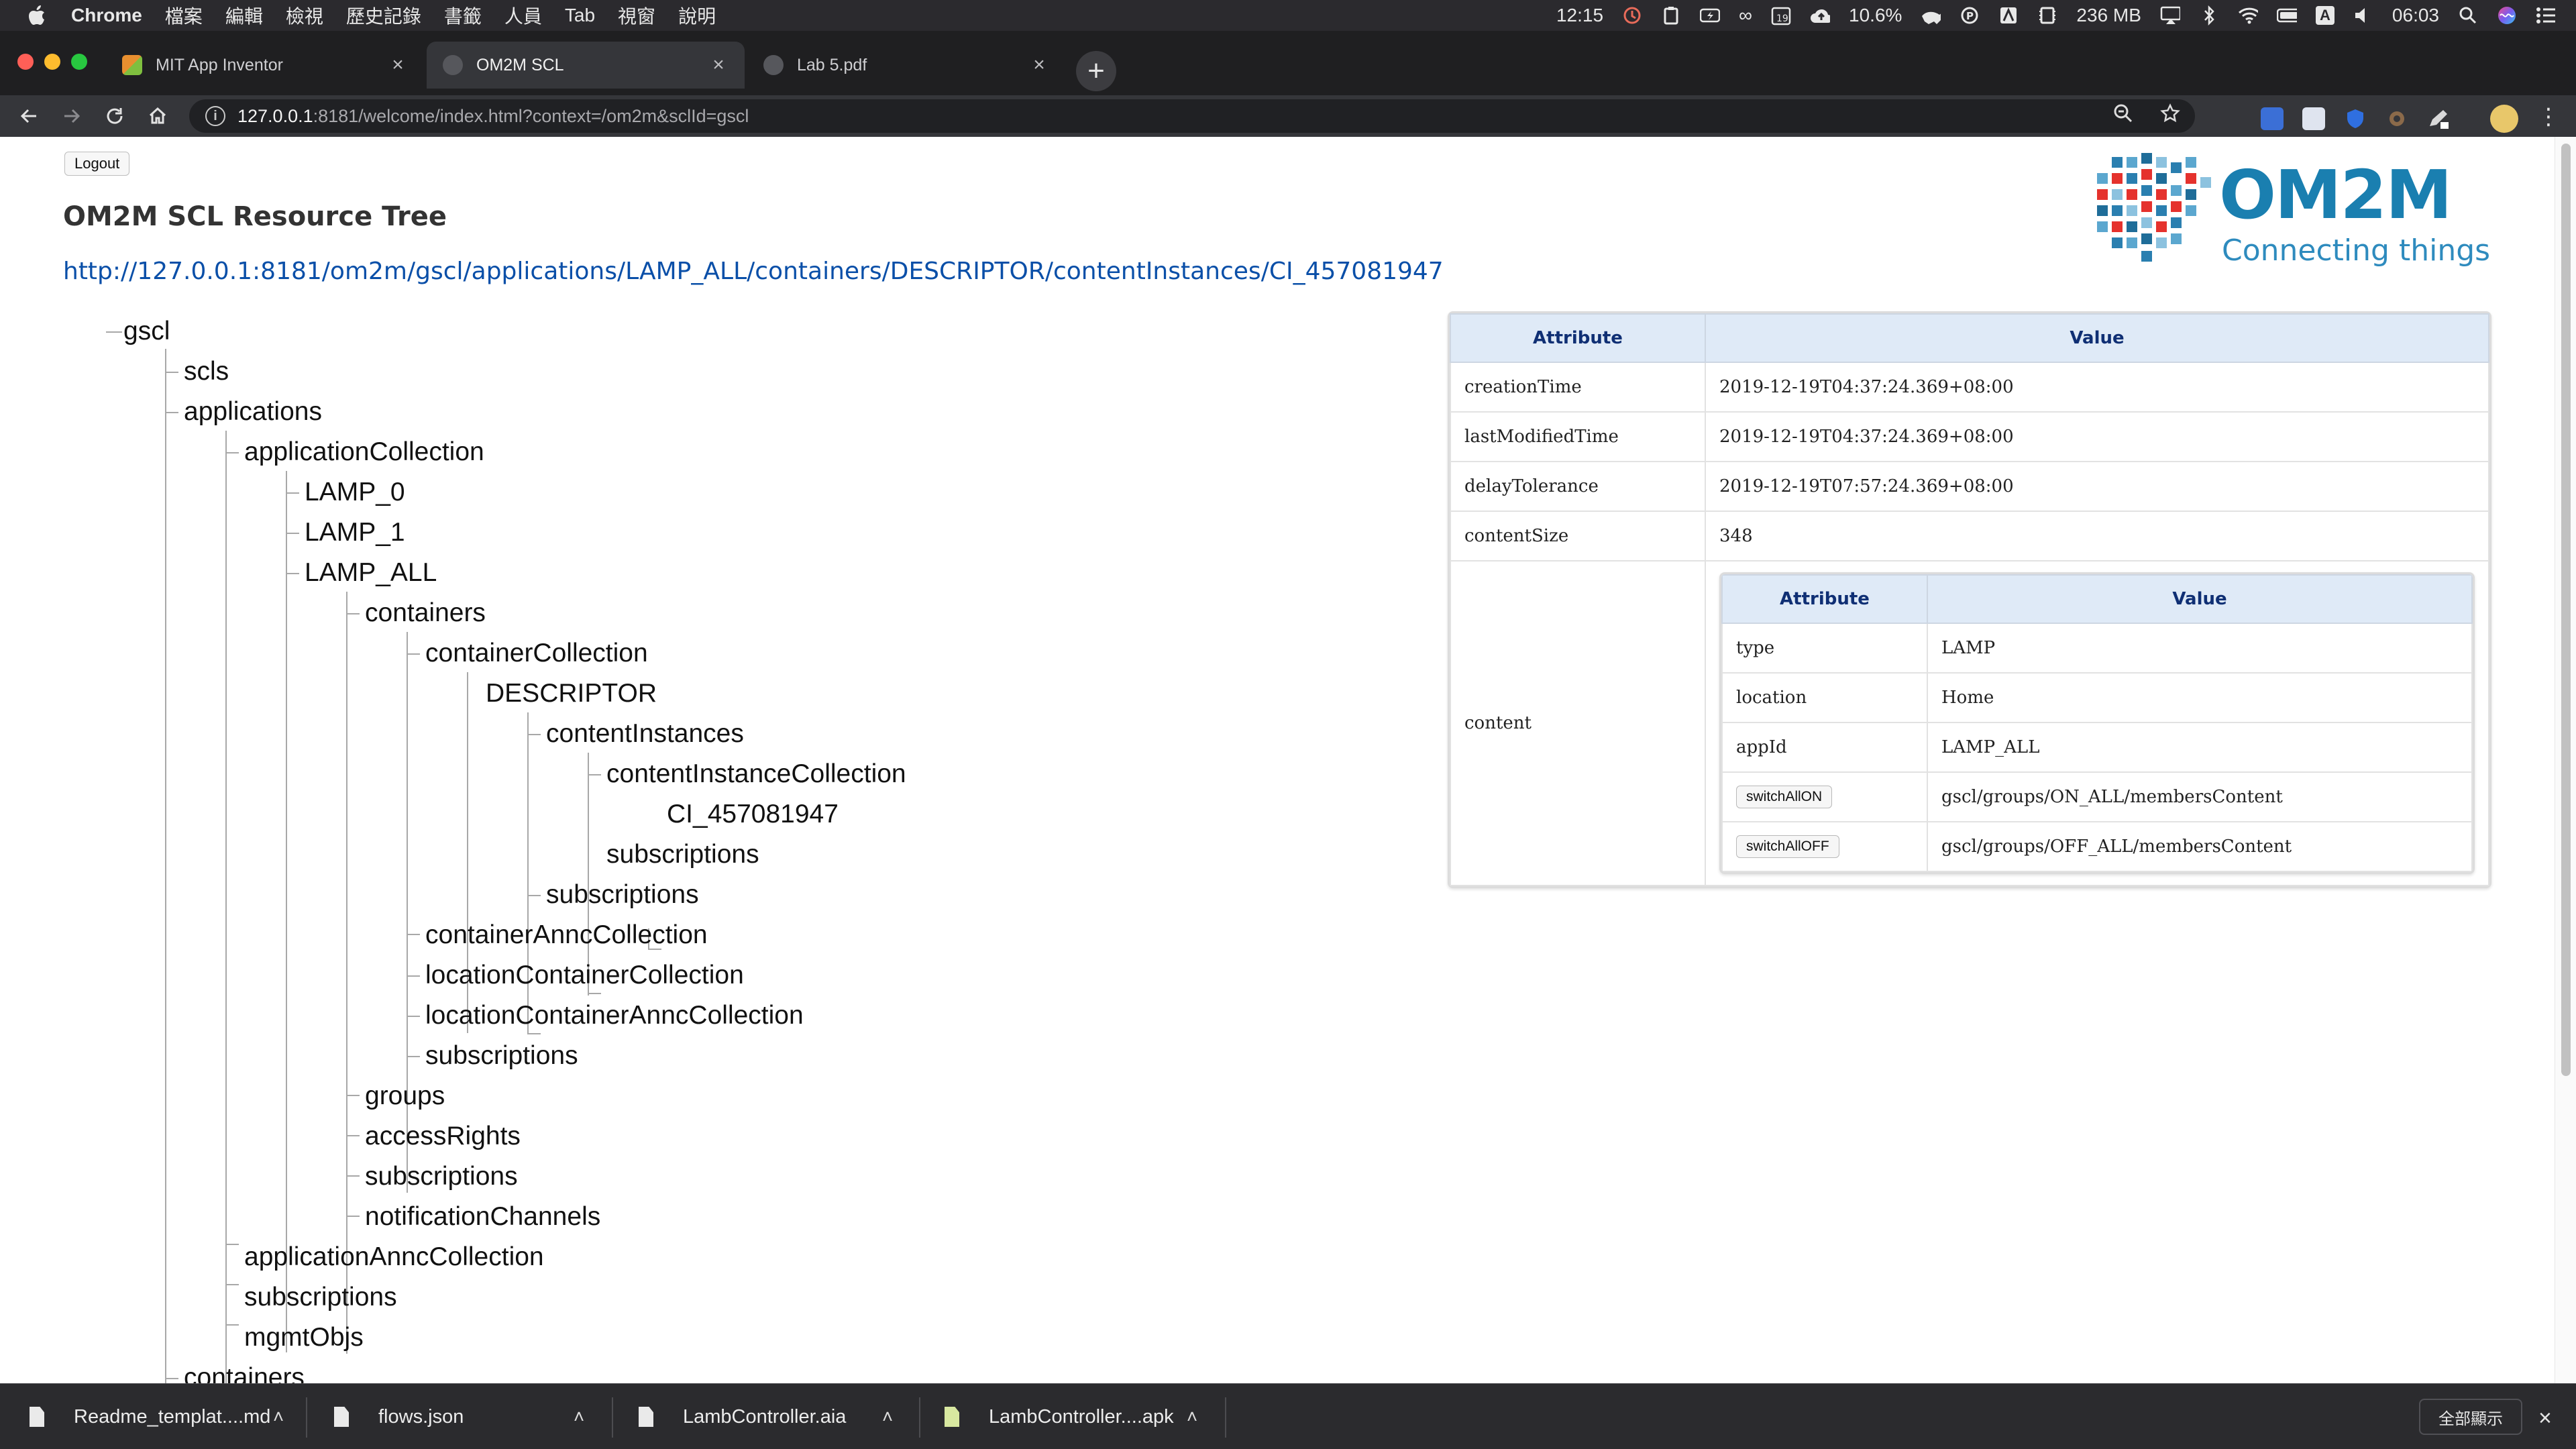 This screenshot has height=1449, width=2576. What do you see at coordinates (364, 452) in the screenshot?
I see `tree-node-application-collection: applicationCollection` at bounding box center [364, 452].